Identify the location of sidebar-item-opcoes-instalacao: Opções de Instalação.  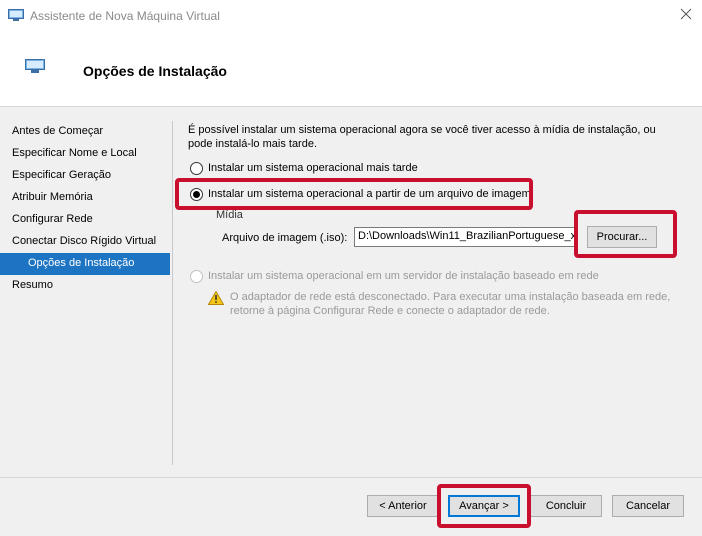
(85, 264).